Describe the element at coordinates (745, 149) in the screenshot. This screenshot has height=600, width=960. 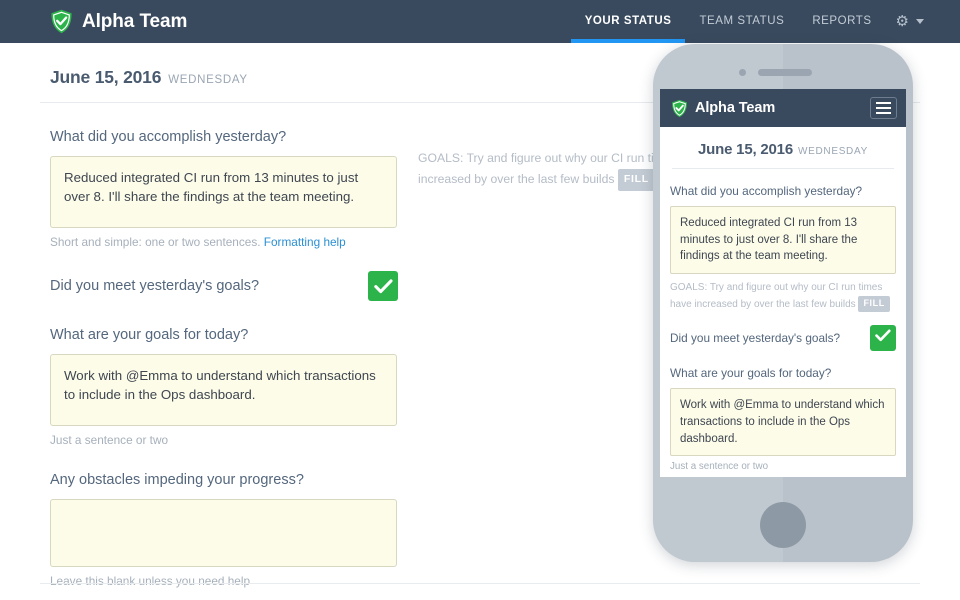
I see `phone-page-date: June 15, 2016` at that location.